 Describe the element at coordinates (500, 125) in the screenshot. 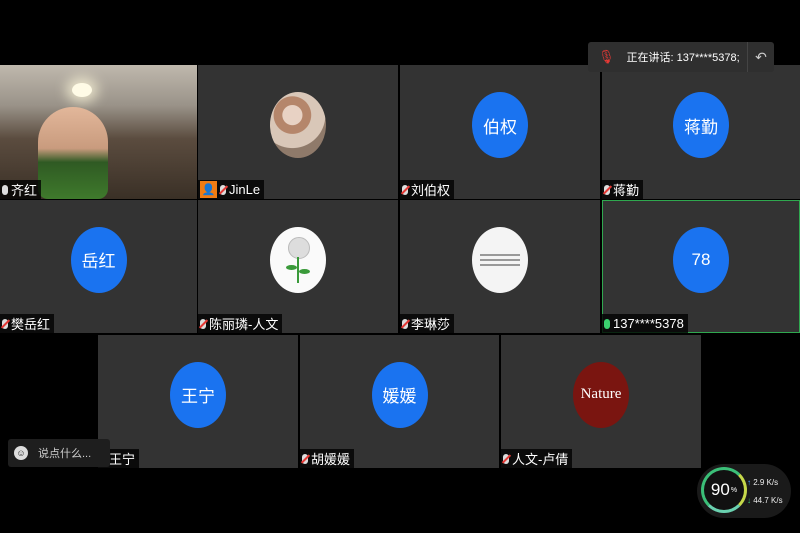

I see `initials-avatar: 伯权` at that location.